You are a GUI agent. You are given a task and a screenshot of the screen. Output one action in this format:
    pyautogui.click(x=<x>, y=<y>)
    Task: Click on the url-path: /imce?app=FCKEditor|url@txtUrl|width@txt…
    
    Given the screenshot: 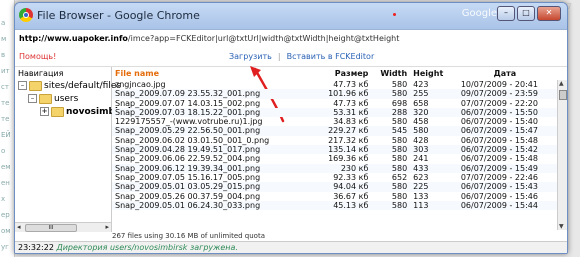 What is the action you would take?
    pyautogui.click(x=263, y=38)
    